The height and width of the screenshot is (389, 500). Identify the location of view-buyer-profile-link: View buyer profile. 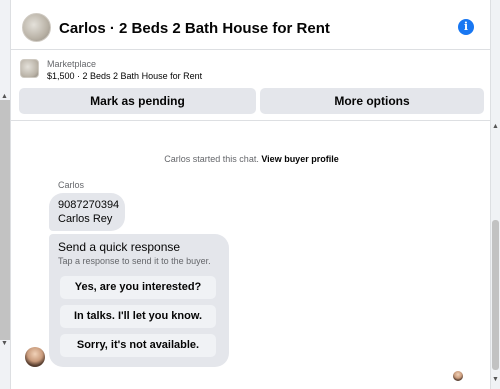
(299, 159).